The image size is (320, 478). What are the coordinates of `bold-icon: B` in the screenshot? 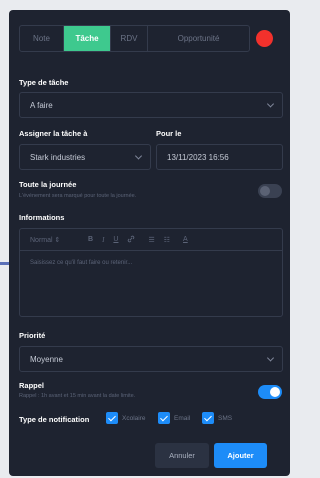 It's located at (90, 239).